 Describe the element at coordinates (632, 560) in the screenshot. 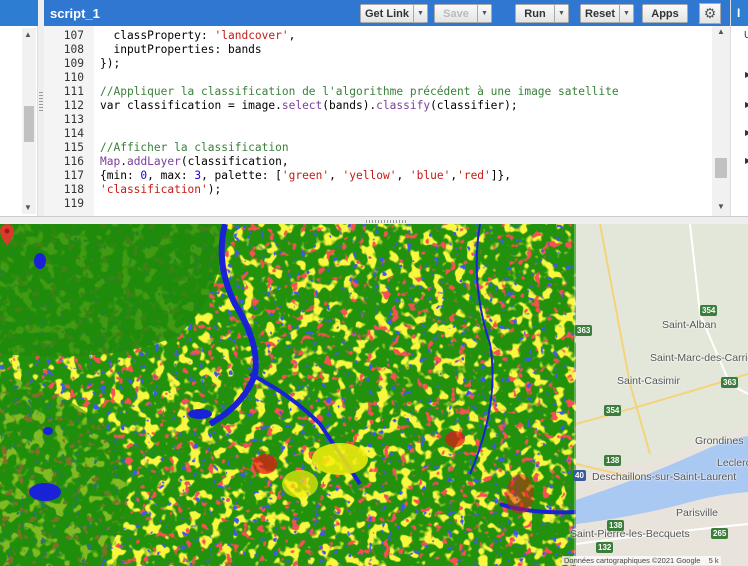

I see `attribution-text: Données cartographiques ©2021 Google` at that location.